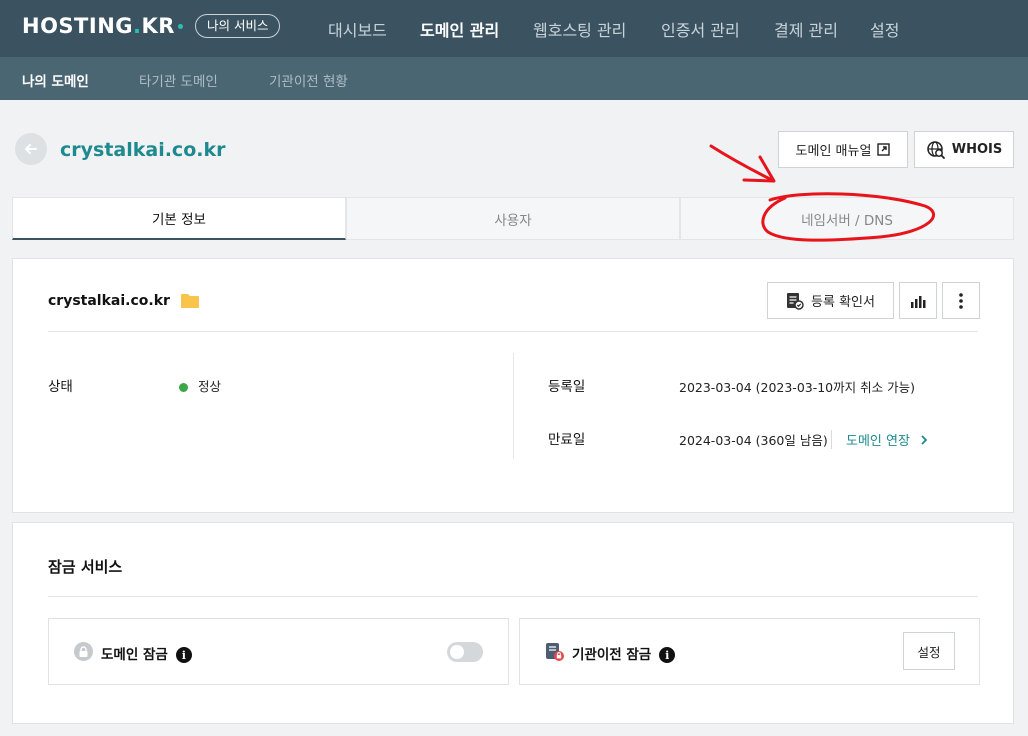 This screenshot has height=736, width=1028. What do you see at coordinates (700, 29) in the screenshot?
I see `nav-certificate-management: 인증서 관리` at bounding box center [700, 29].